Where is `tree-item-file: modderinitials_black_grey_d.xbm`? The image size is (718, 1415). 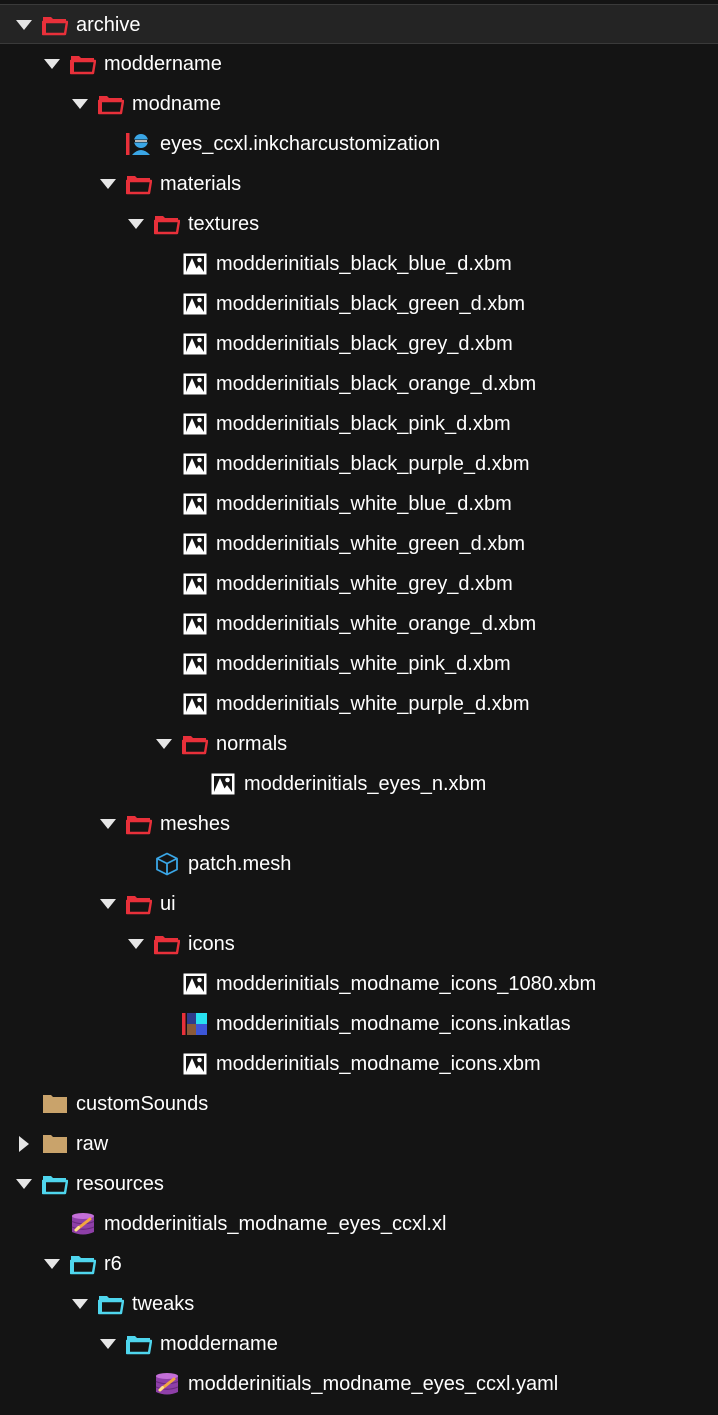
tree-item-file: modderinitials_black_grey_d.xbm is located at coordinates (359, 344).